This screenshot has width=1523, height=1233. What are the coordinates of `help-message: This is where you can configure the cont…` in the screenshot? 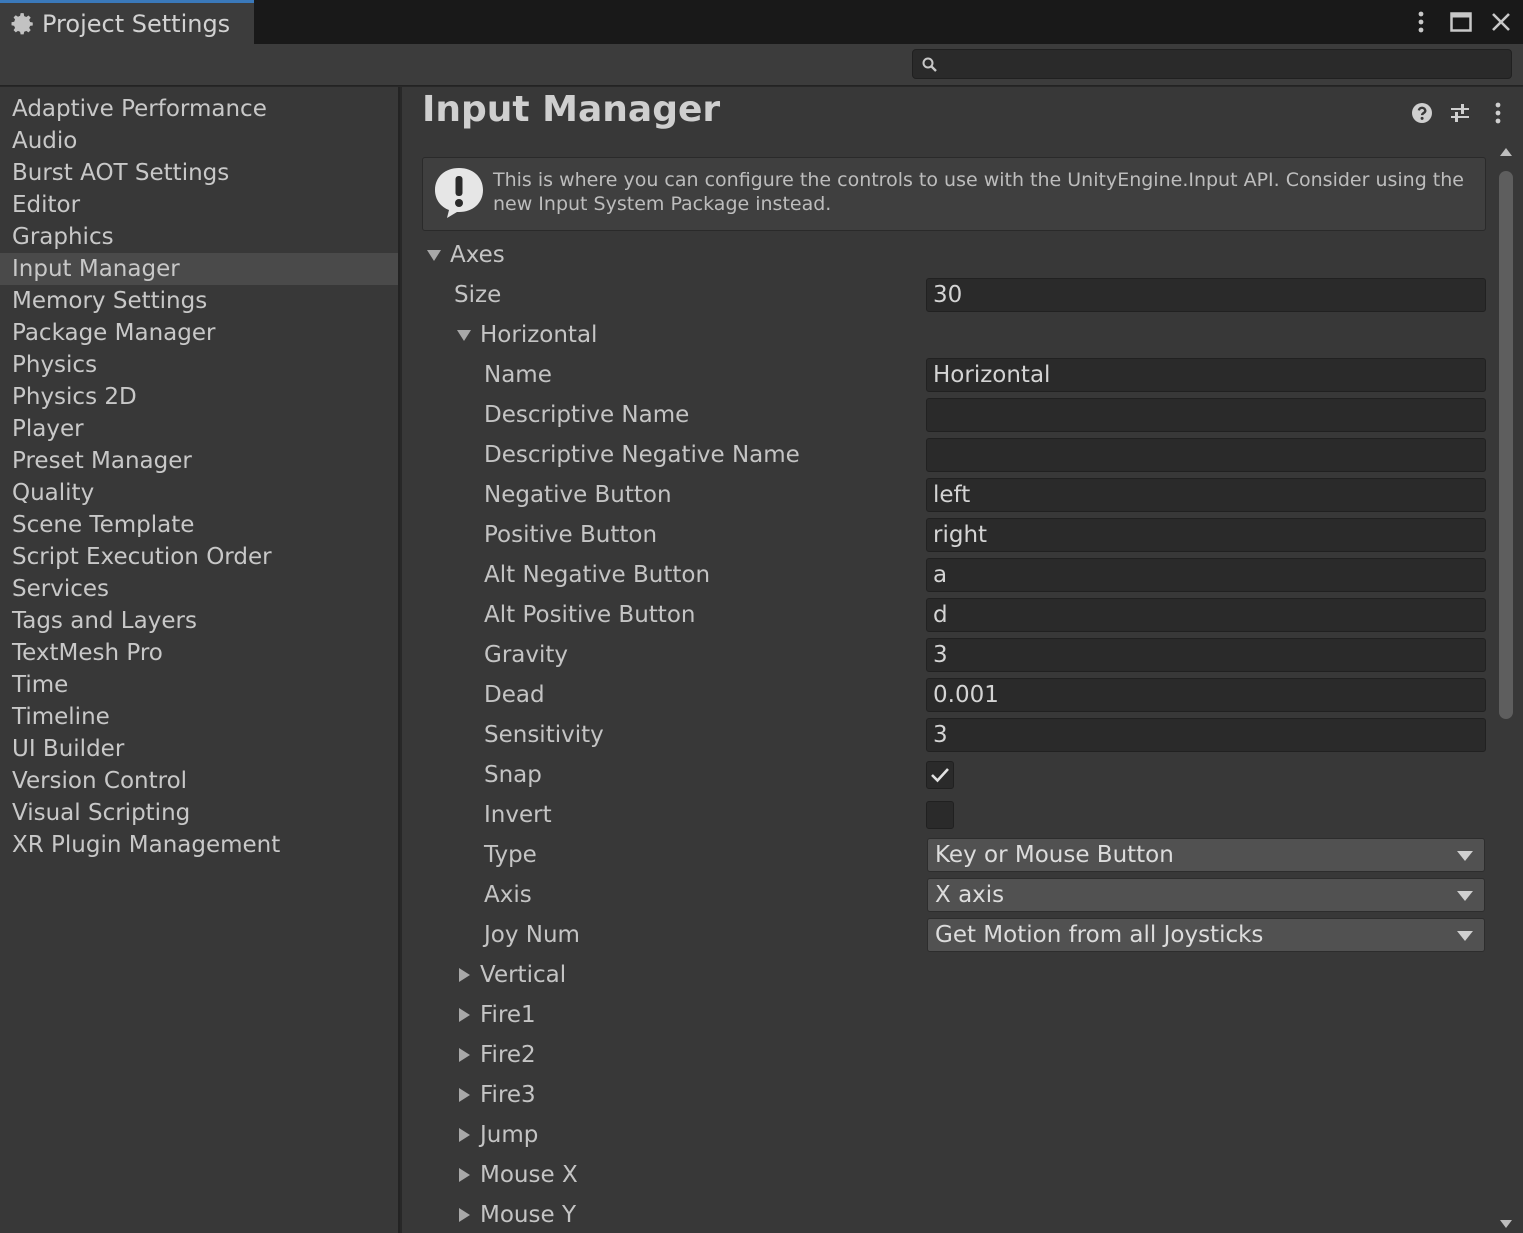 It's located at (978, 192).